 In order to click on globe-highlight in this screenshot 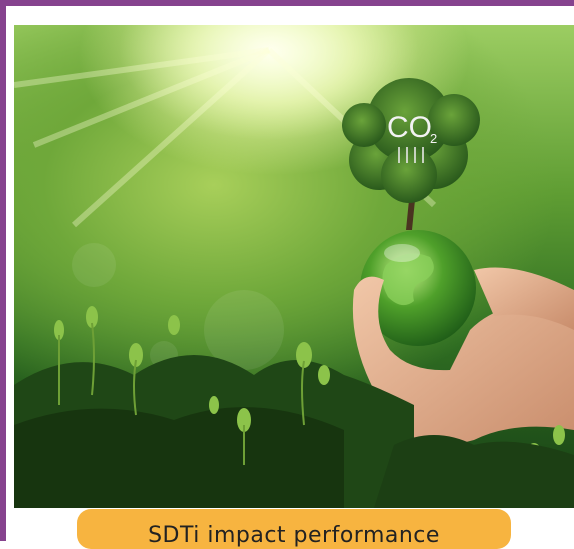, I will do `click(402, 253)`.